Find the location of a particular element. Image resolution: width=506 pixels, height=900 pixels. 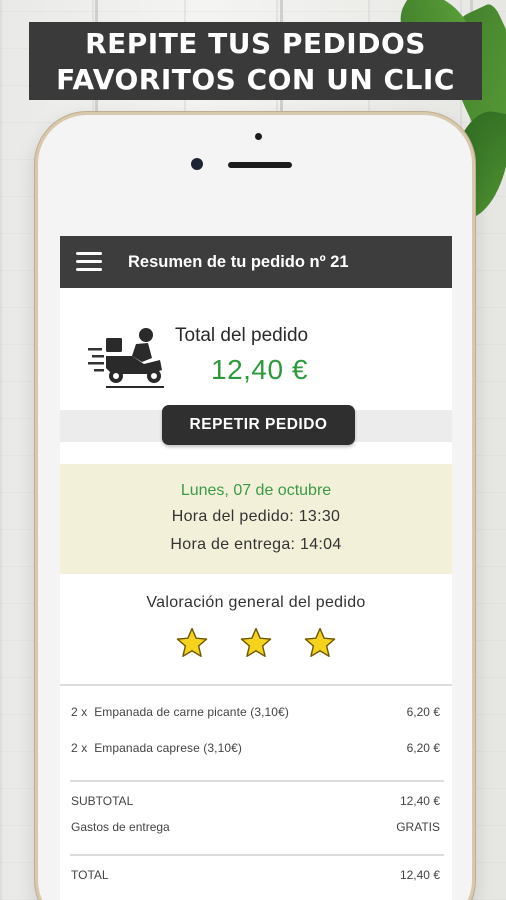

repeat-order-band: REPETIR PEDIDO is located at coordinates (256, 425).